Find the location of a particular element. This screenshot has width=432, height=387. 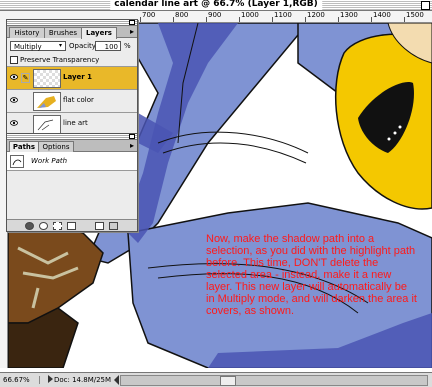

fill-path-icon is located at coordinates (29, 226).